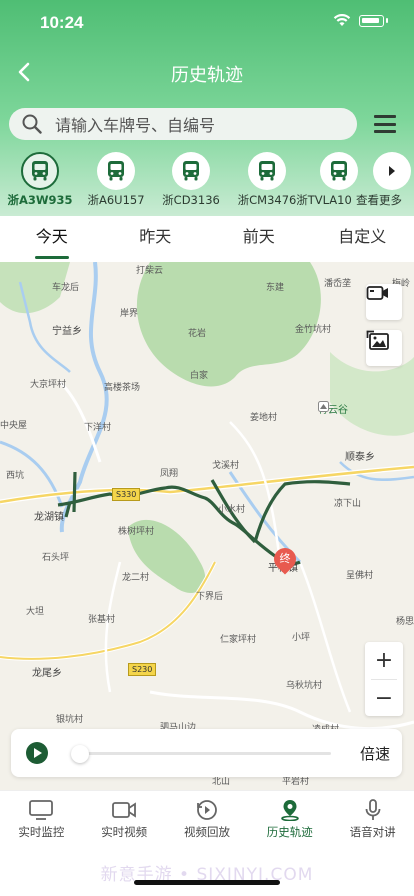 Image resolution: width=414 pixels, height=896 pixels. Describe the element at coordinates (52, 239) in the screenshot. I see `tab-today: 今天` at that location.